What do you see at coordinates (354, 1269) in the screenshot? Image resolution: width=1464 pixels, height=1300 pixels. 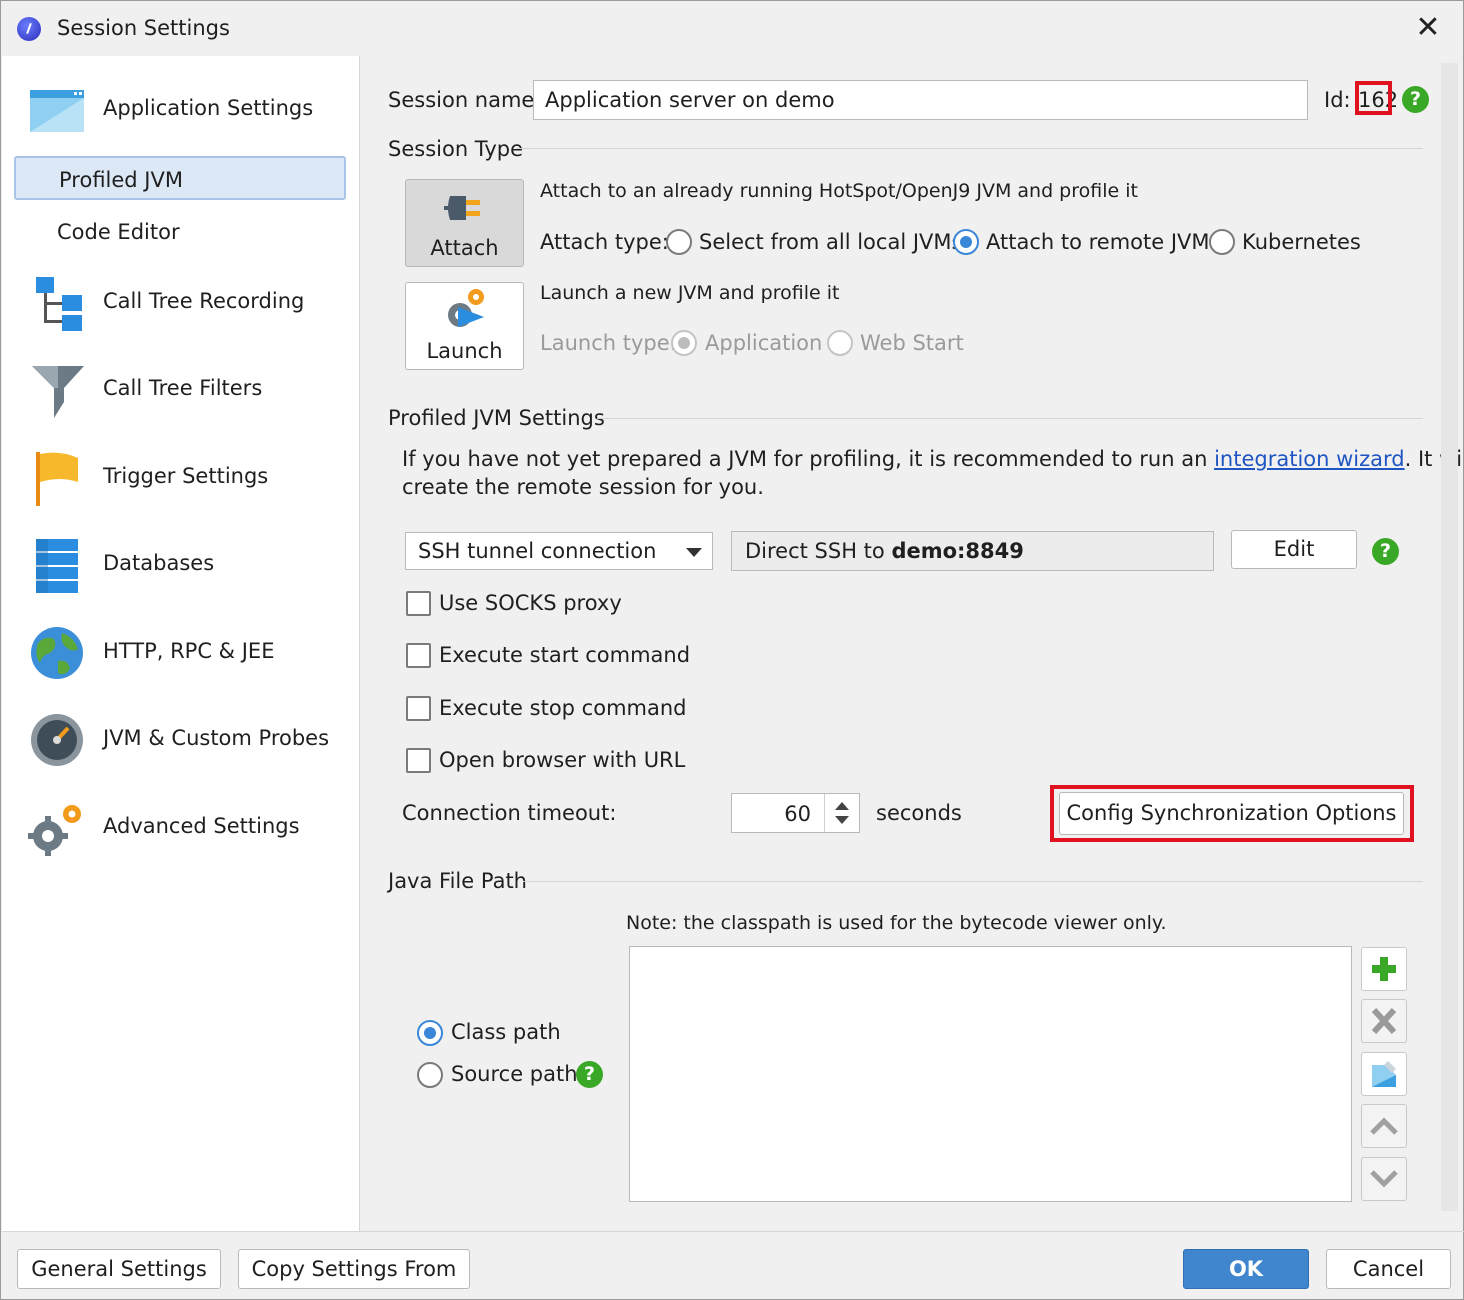 I see `copy-settings-button: Copy Settings From` at bounding box center [354, 1269].